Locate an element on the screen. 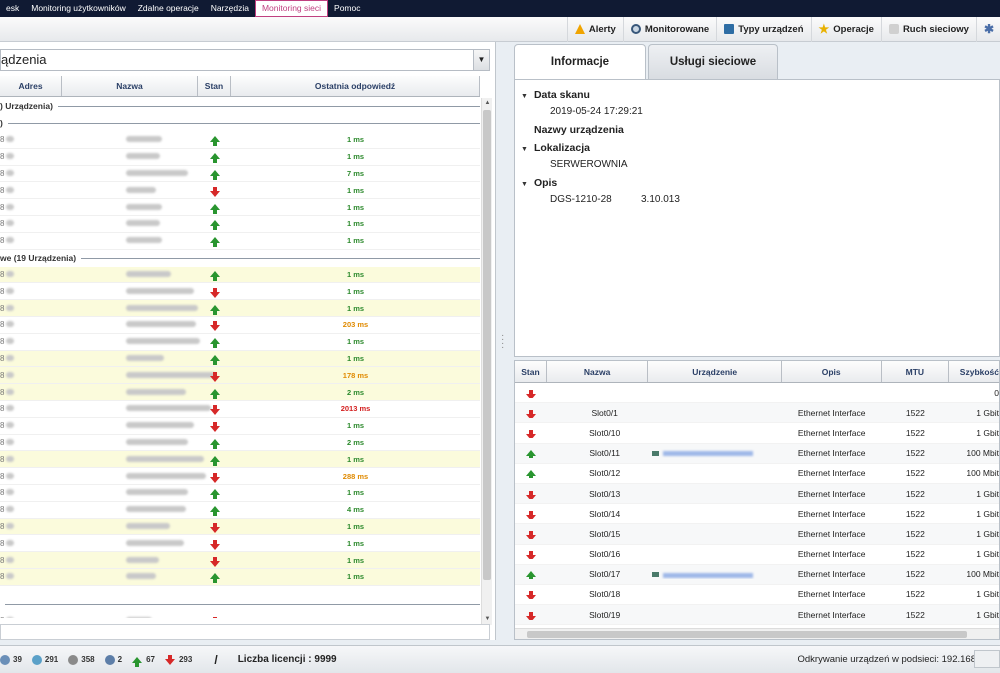 The width and height of the screenshot is (1000, 673). menu-item: Zdalne operacje is located at coordinates (168, 8).